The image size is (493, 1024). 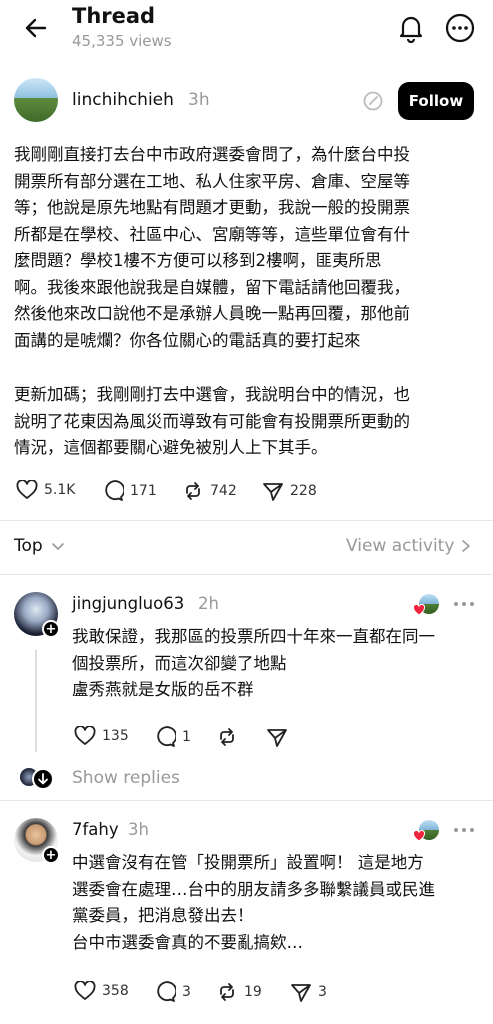 I want to click on reply-time: 3h, so click(x=138, y=829).